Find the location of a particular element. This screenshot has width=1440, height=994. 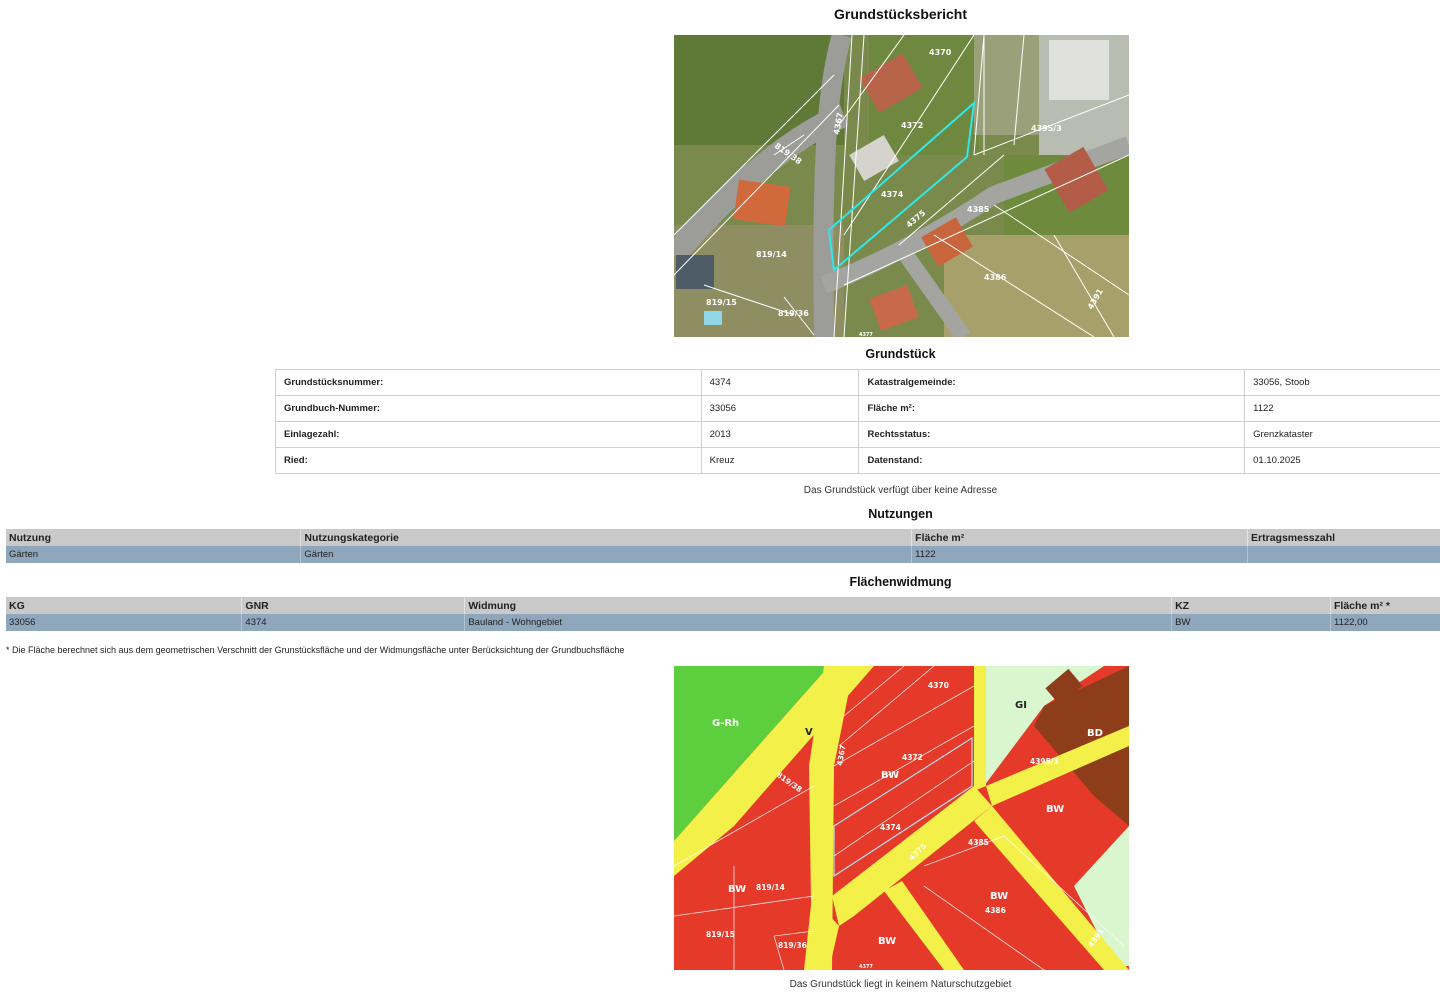

table-cell: 33056 is located at coordinates (124, 622).